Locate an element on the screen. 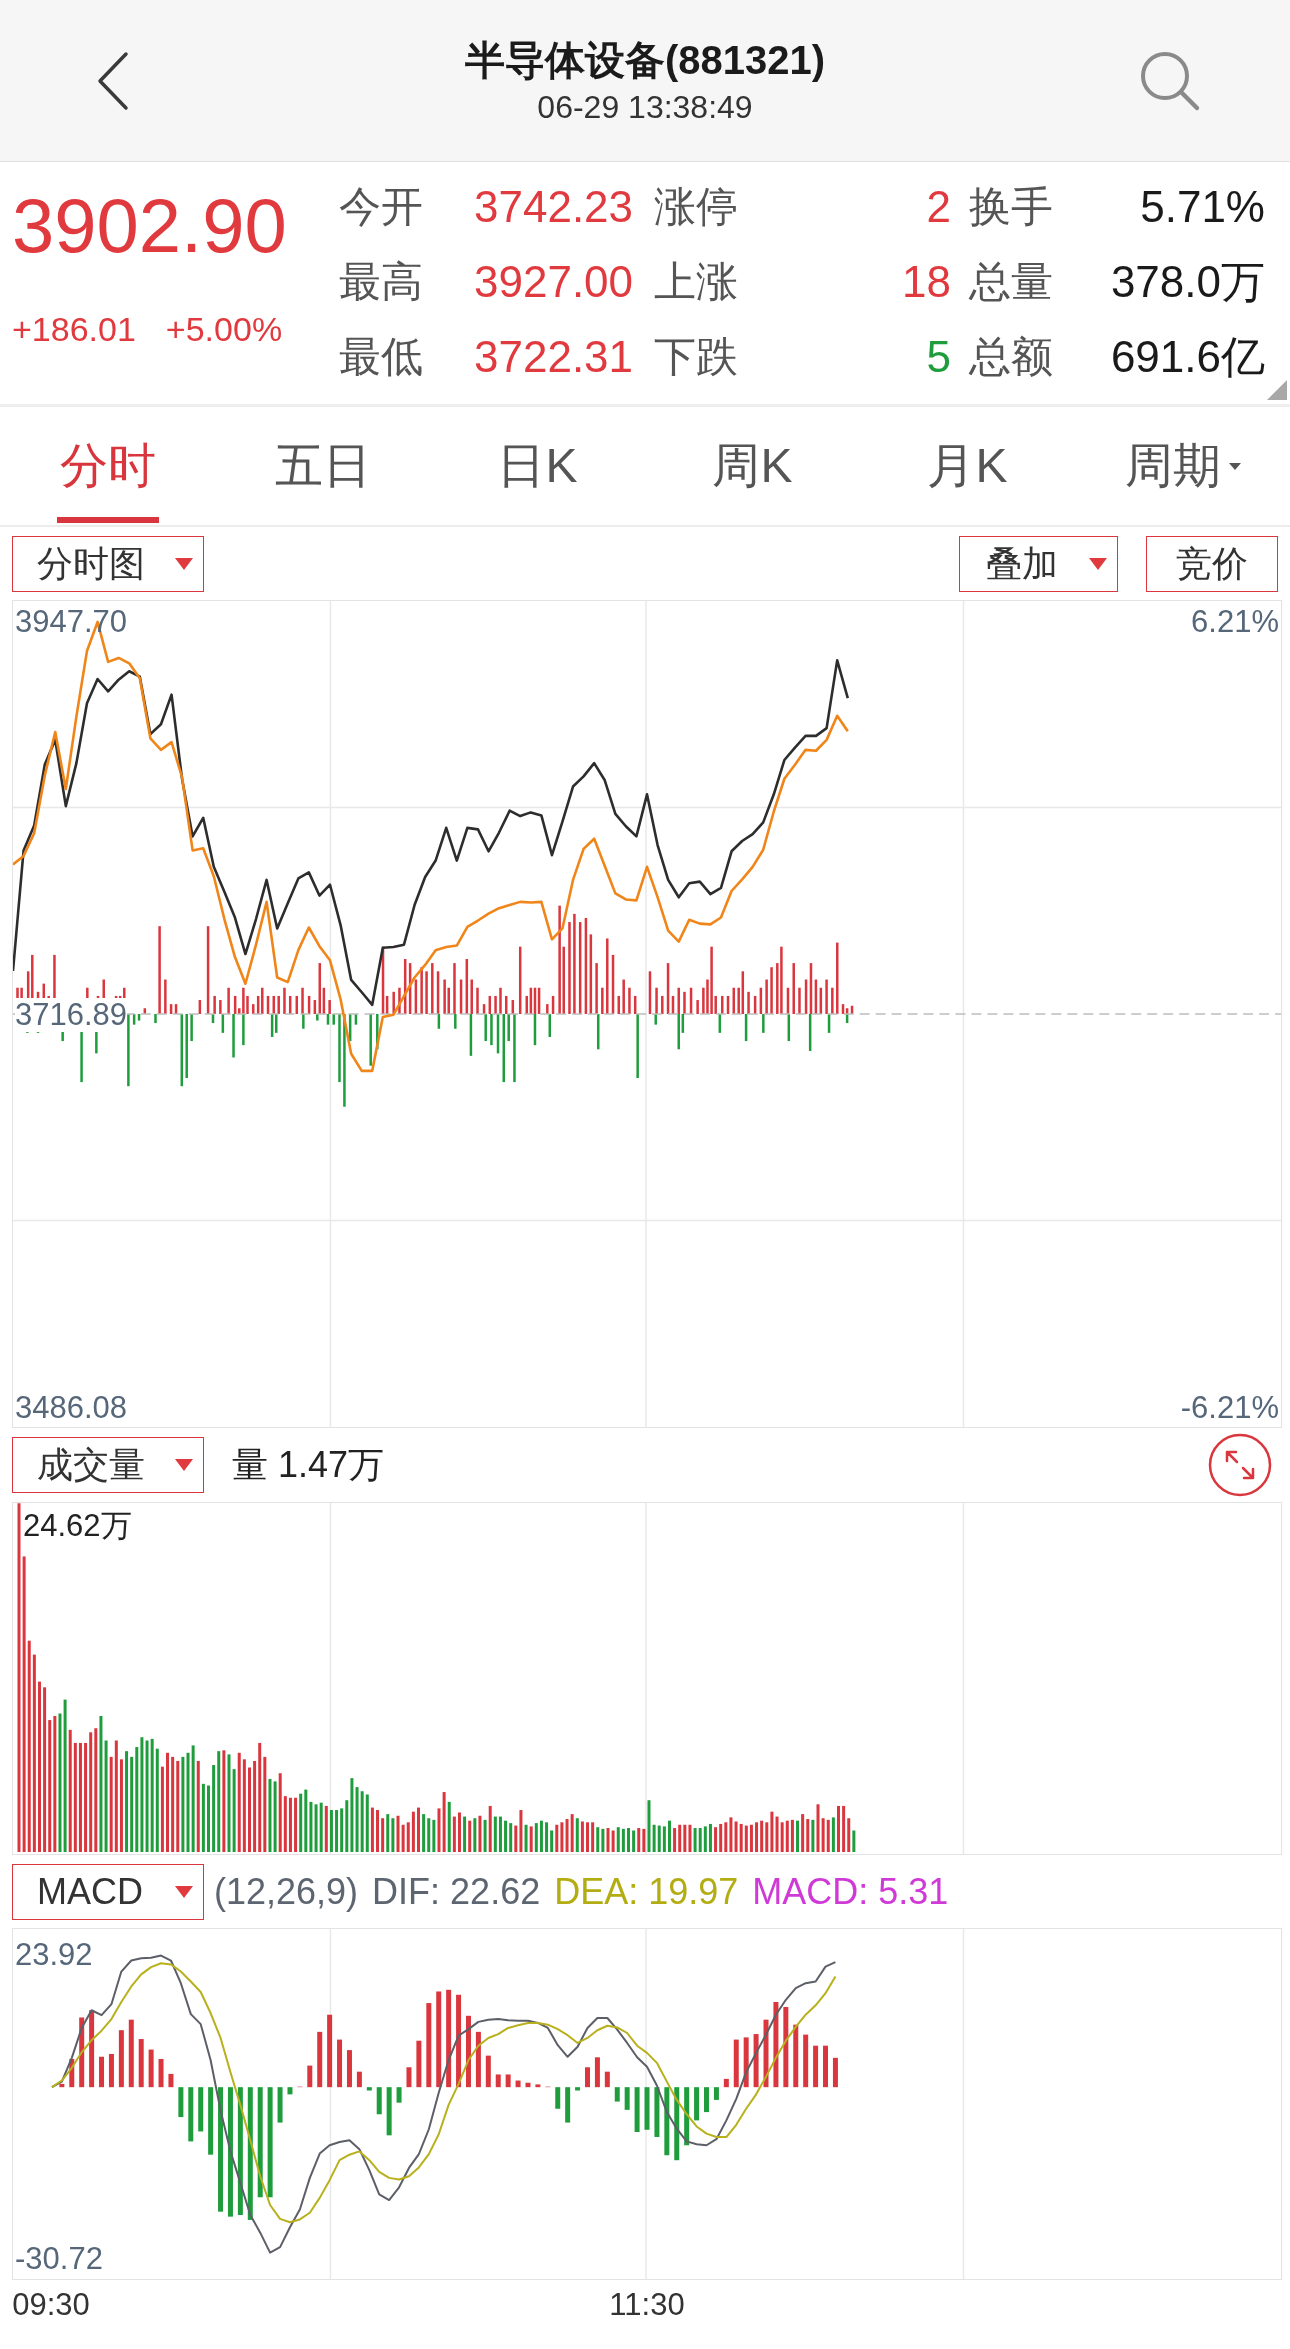 The width and height of the screenshot is (1290, 2349). macd-axis-label: 23.92 is located at coordinates (54, 1955).